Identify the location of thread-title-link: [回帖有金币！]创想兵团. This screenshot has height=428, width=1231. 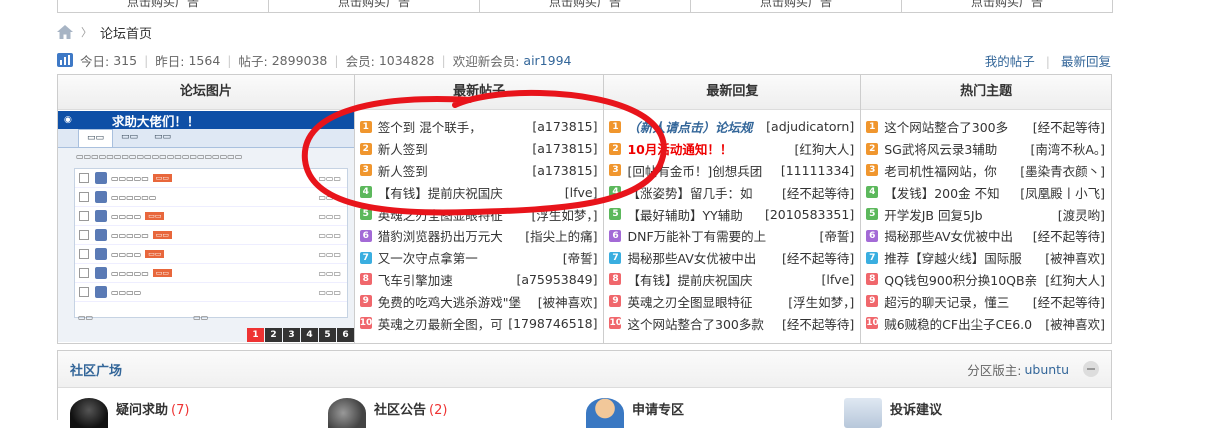
(701, 170).